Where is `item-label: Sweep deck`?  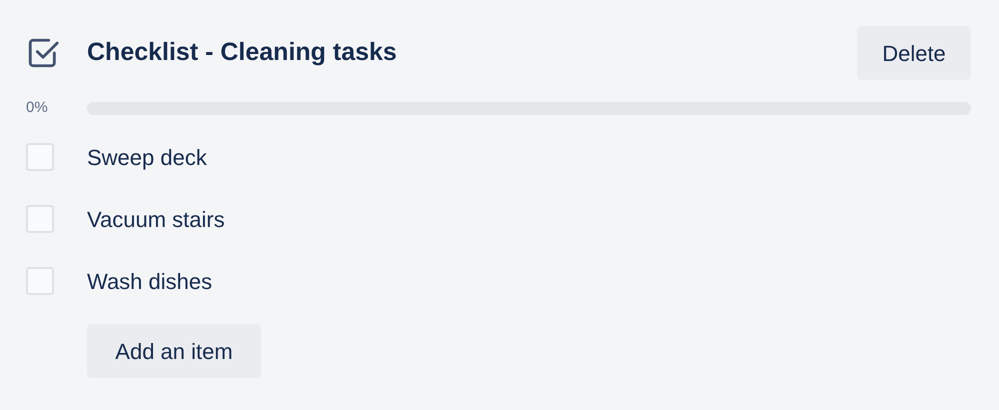 item-label: Sweep deck is located at coordinates (147, 158).